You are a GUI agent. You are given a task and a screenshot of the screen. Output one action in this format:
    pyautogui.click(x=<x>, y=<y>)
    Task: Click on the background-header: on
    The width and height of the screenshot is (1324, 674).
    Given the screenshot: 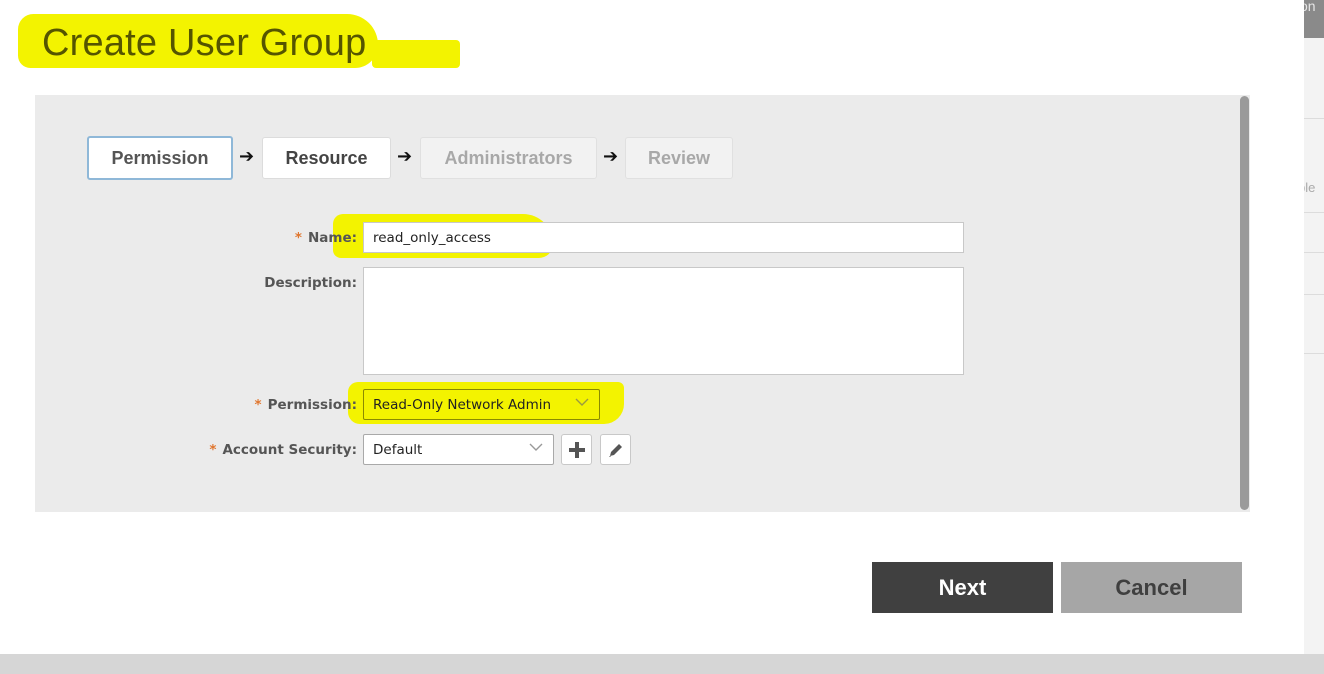 What is the action you would take?
    pyautogui.click(x=1314, y=19)
    